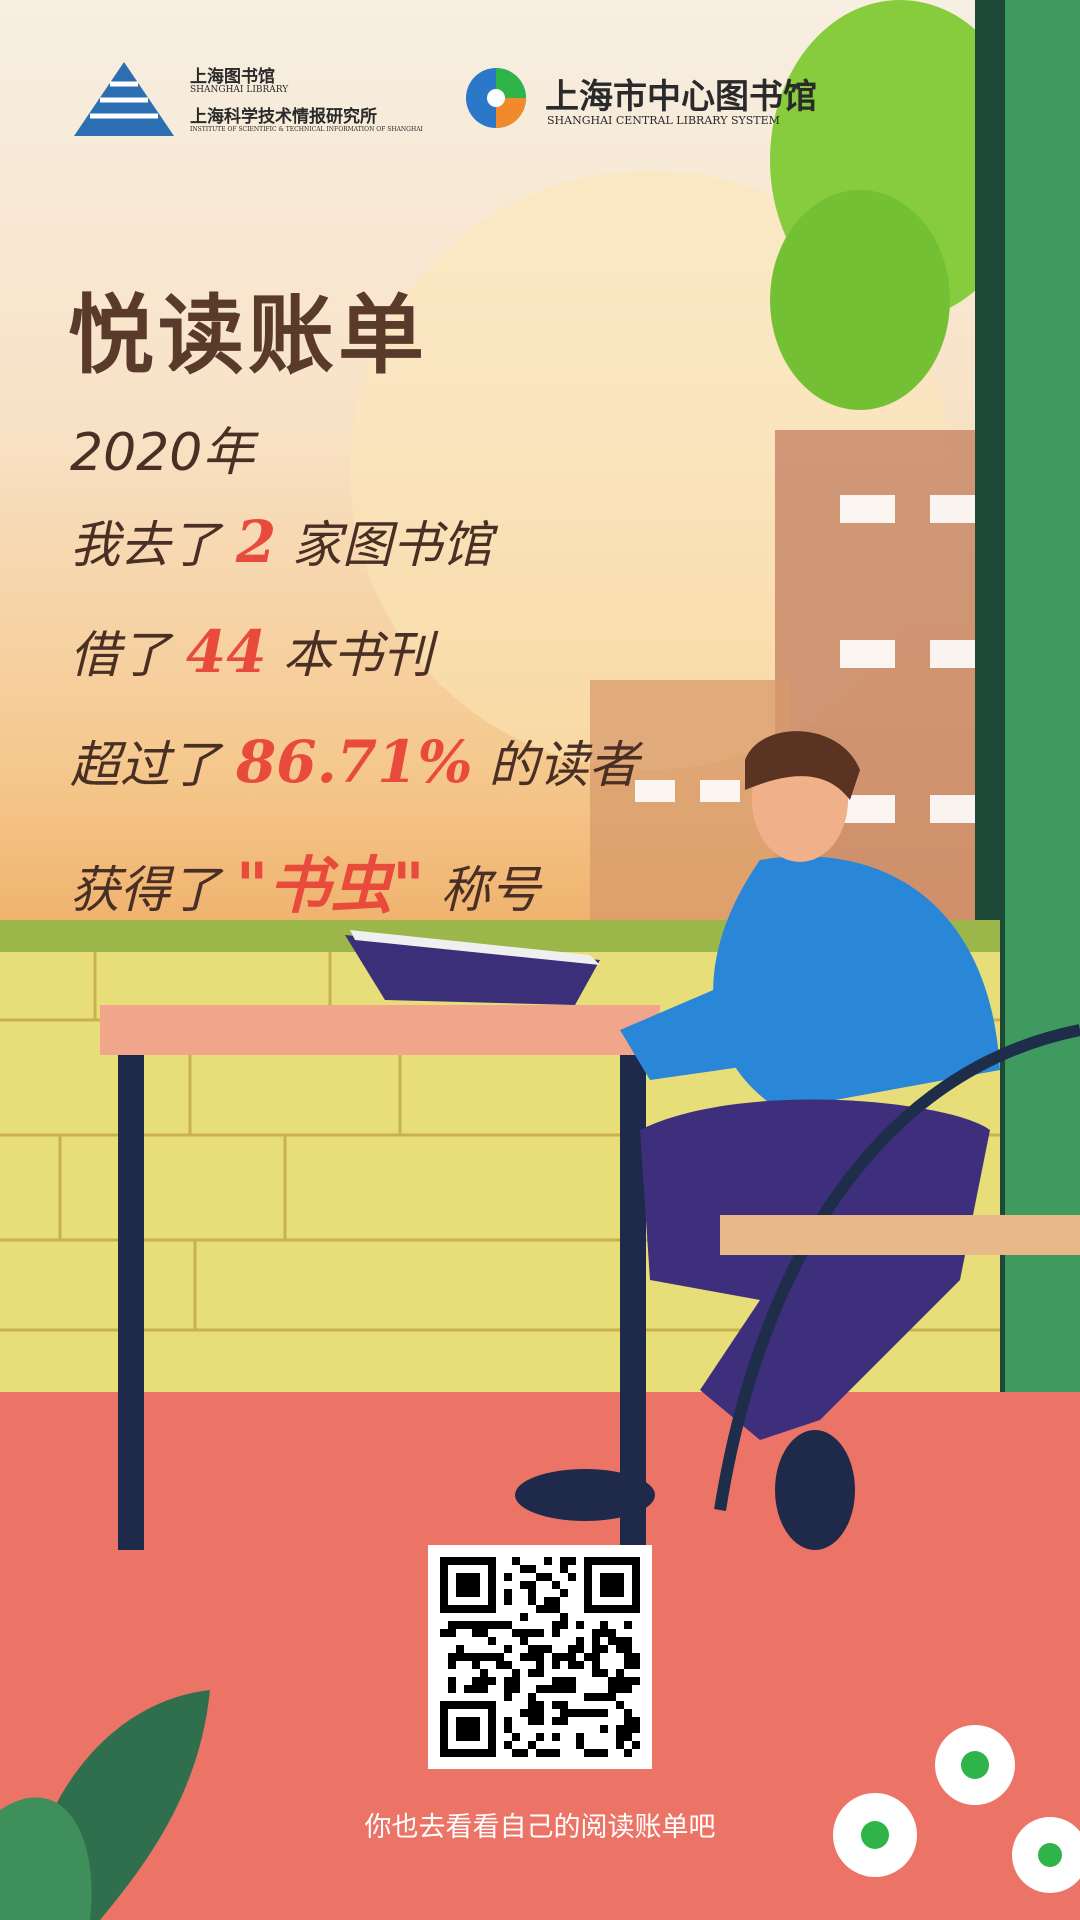 The width and height of the screenshot is (1080, 1920). Describe the element at coordinates (681, 97) in the screenshot. I see `logo-right-cn-name: 上海市中心图书馆` at that location.